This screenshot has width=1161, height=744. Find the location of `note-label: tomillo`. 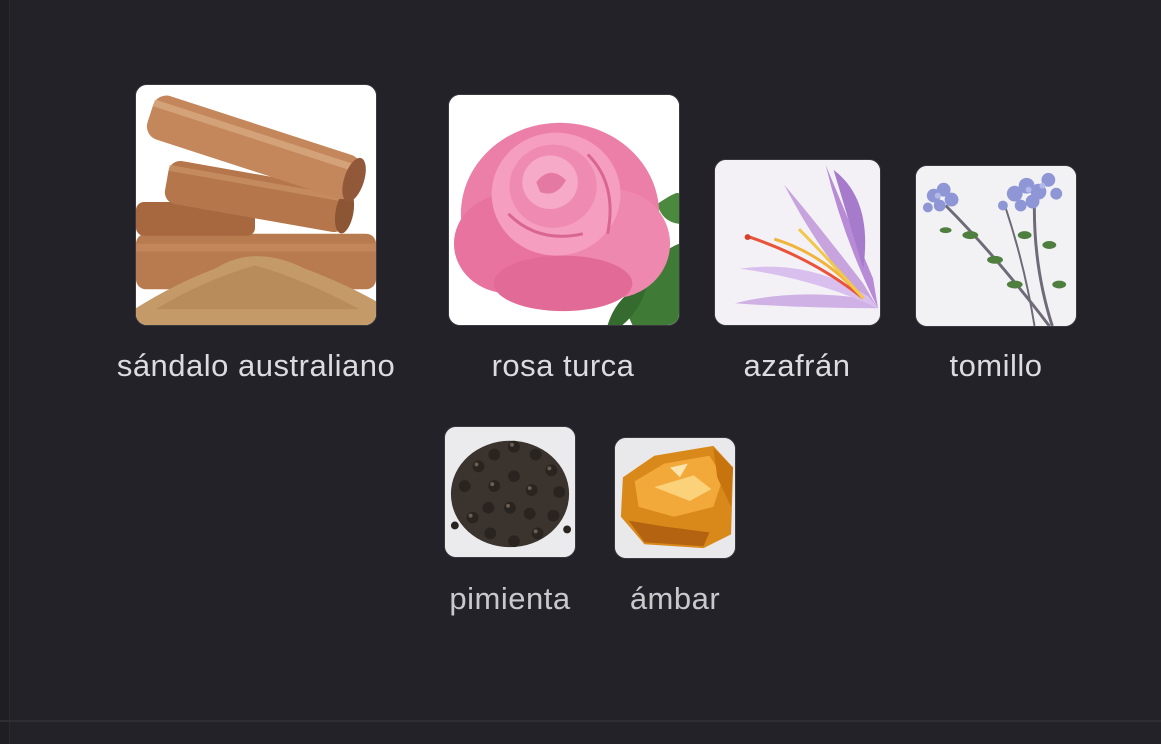

note-label: tomillo is located at coordinates (996, 365).